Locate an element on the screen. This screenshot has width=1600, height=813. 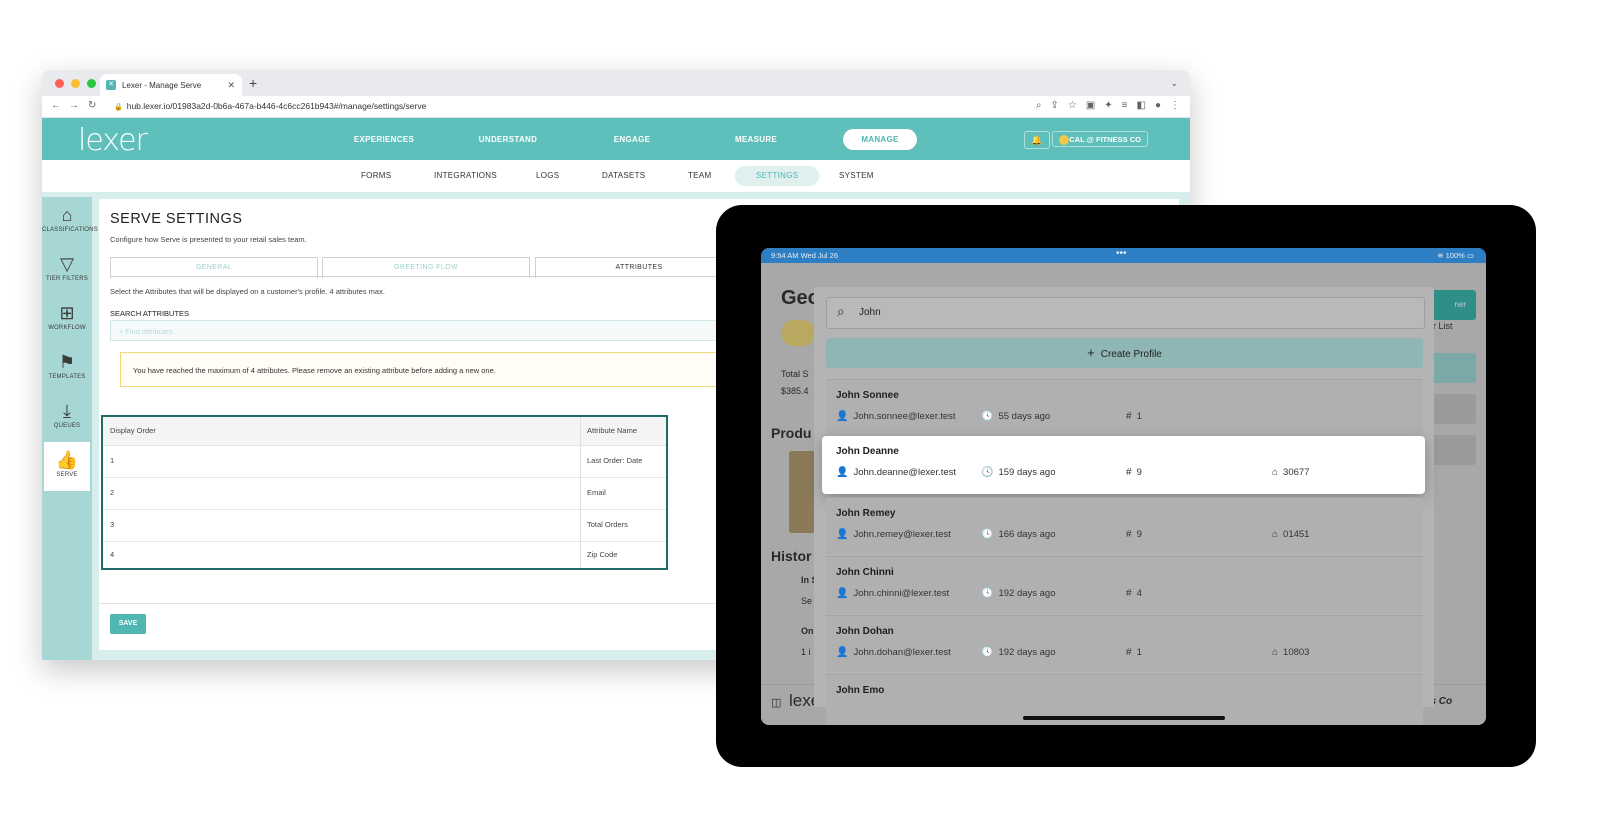
zoom-icon: ⌕ is located at coordinates (1039, 105).